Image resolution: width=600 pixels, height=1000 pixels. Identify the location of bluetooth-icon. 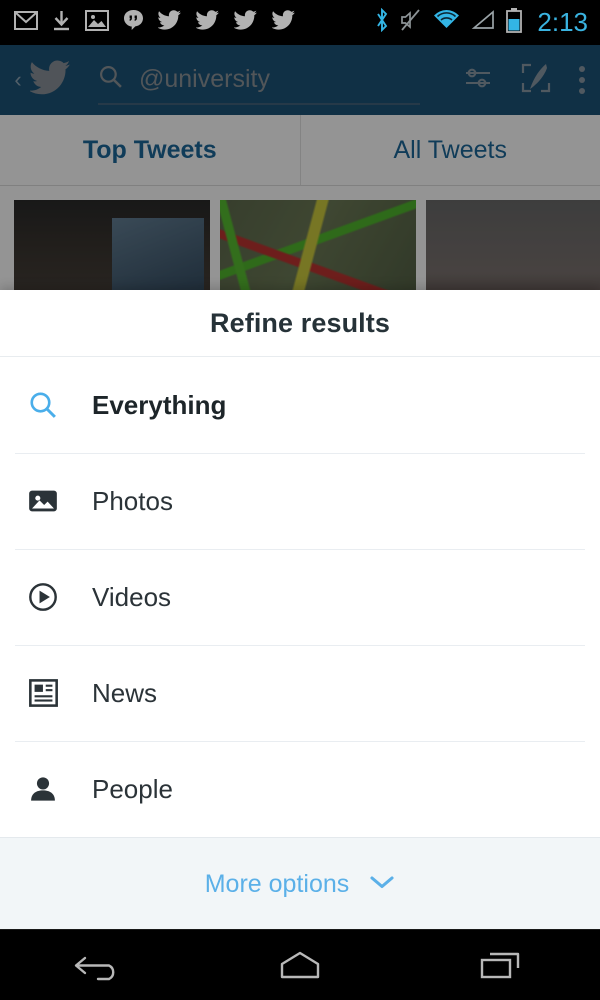
(382, 22).